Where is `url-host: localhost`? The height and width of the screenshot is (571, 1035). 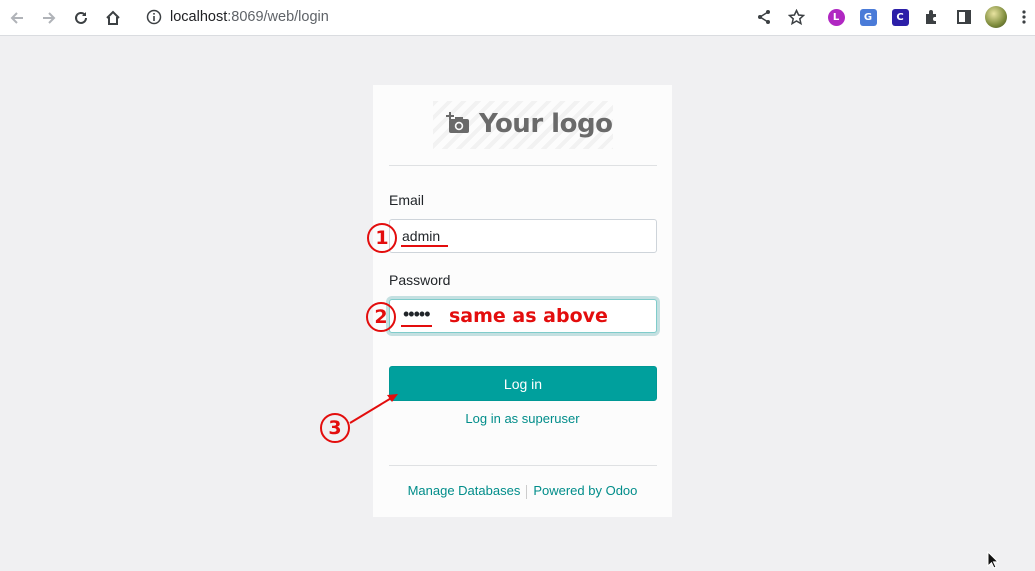 url-host: localhost is located at coordinates (199, 17).